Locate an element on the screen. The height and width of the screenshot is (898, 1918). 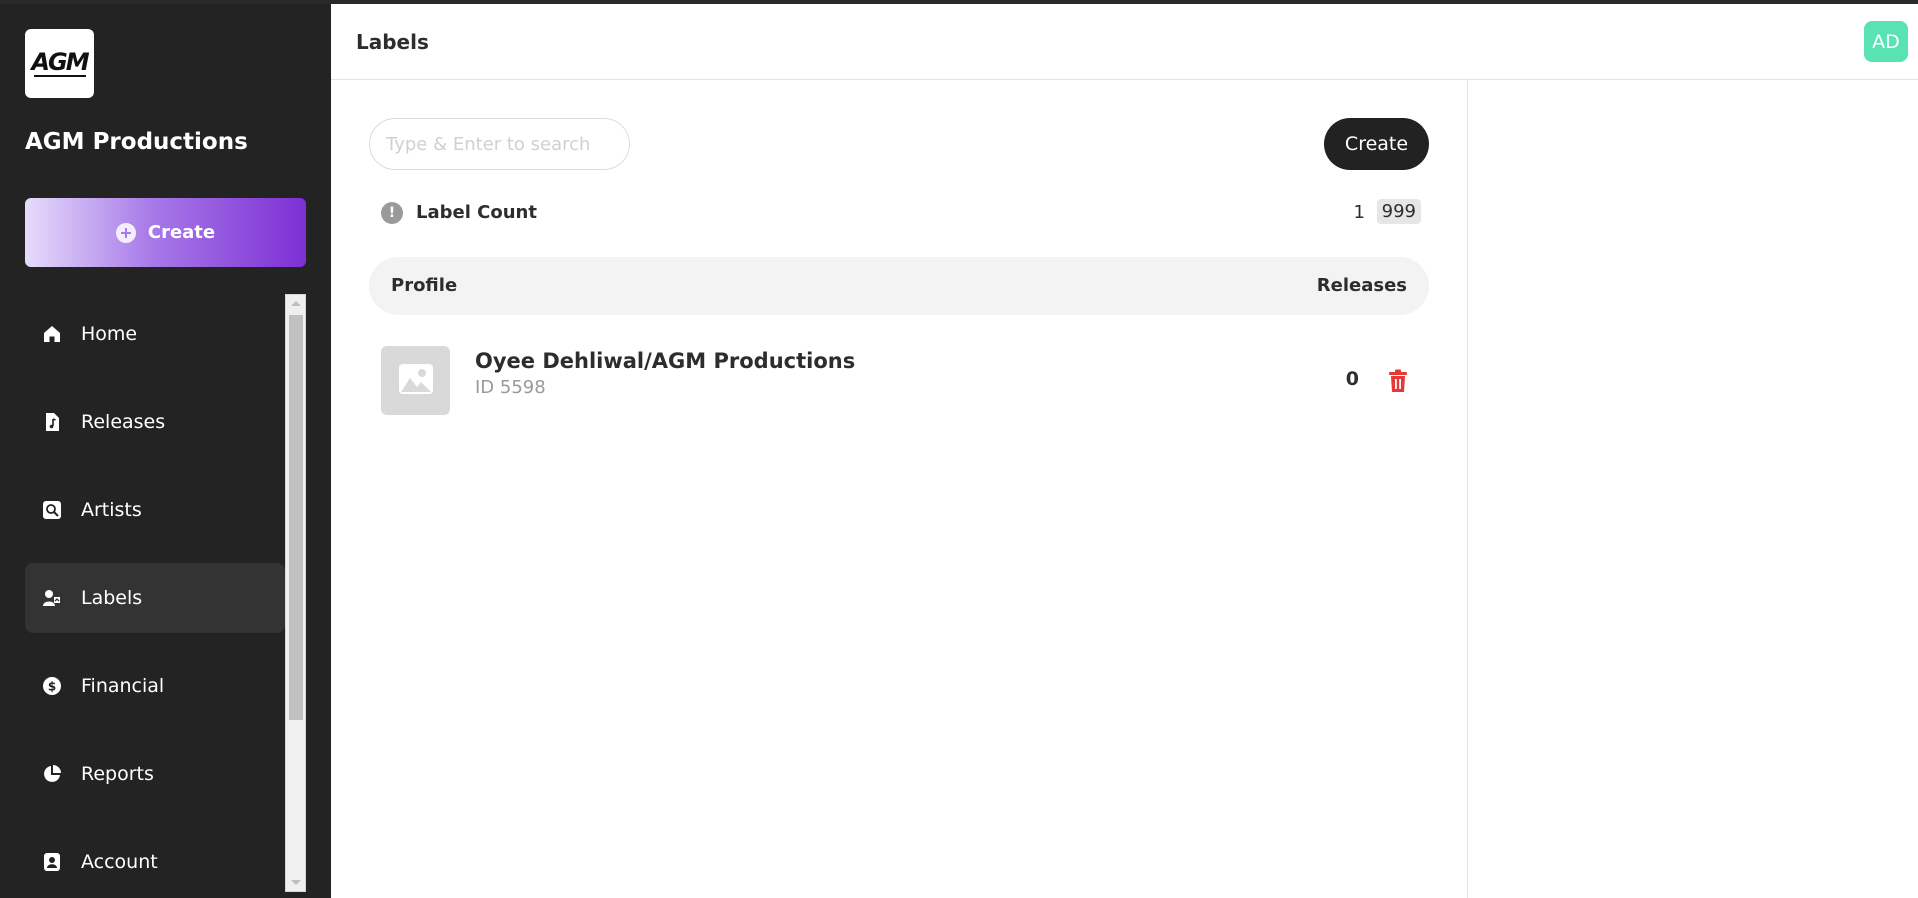
sidebar-scrollbar is located at coordinates (295, 593).